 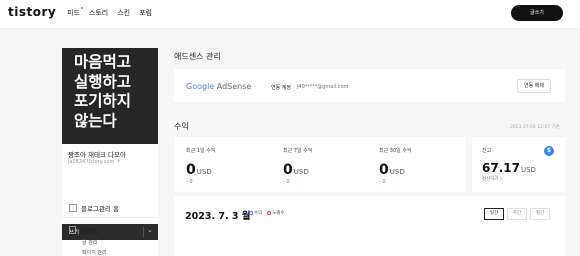 I want to click on legend-label: 노출수, so click(x=278, y=213).